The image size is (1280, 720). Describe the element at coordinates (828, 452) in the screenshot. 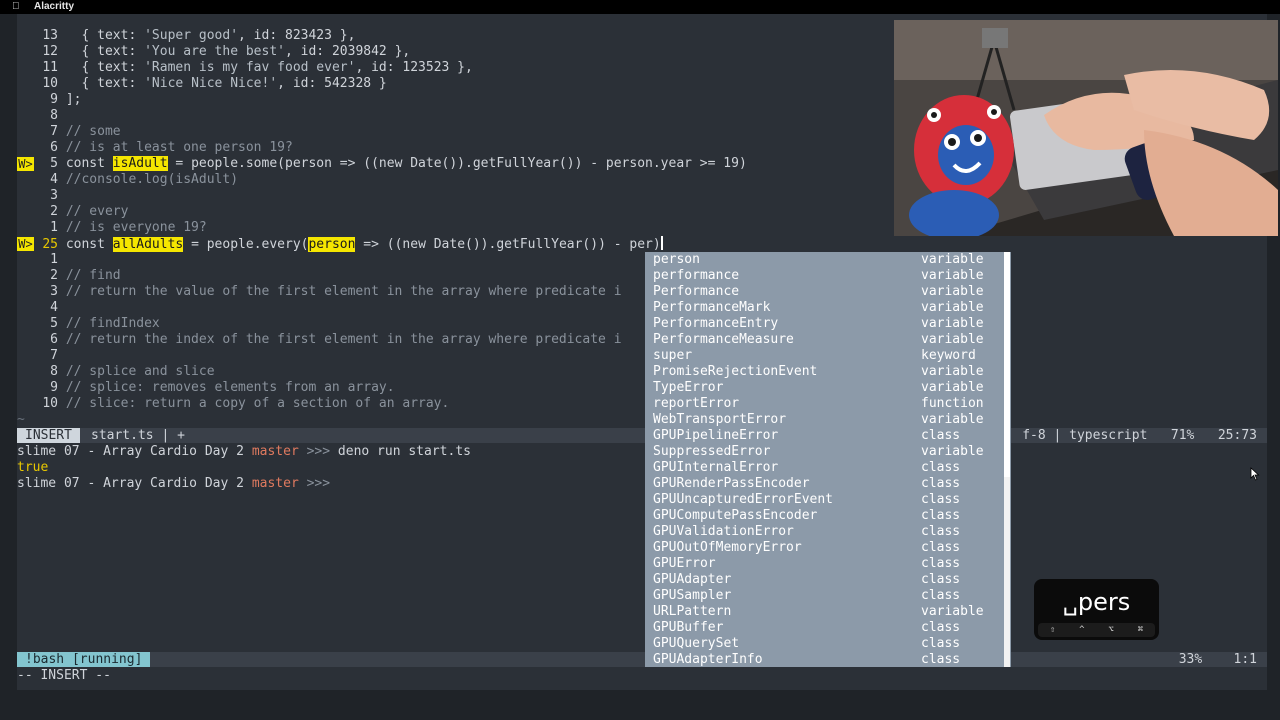

I see `completion-item: SuppressedError variable` at that location.